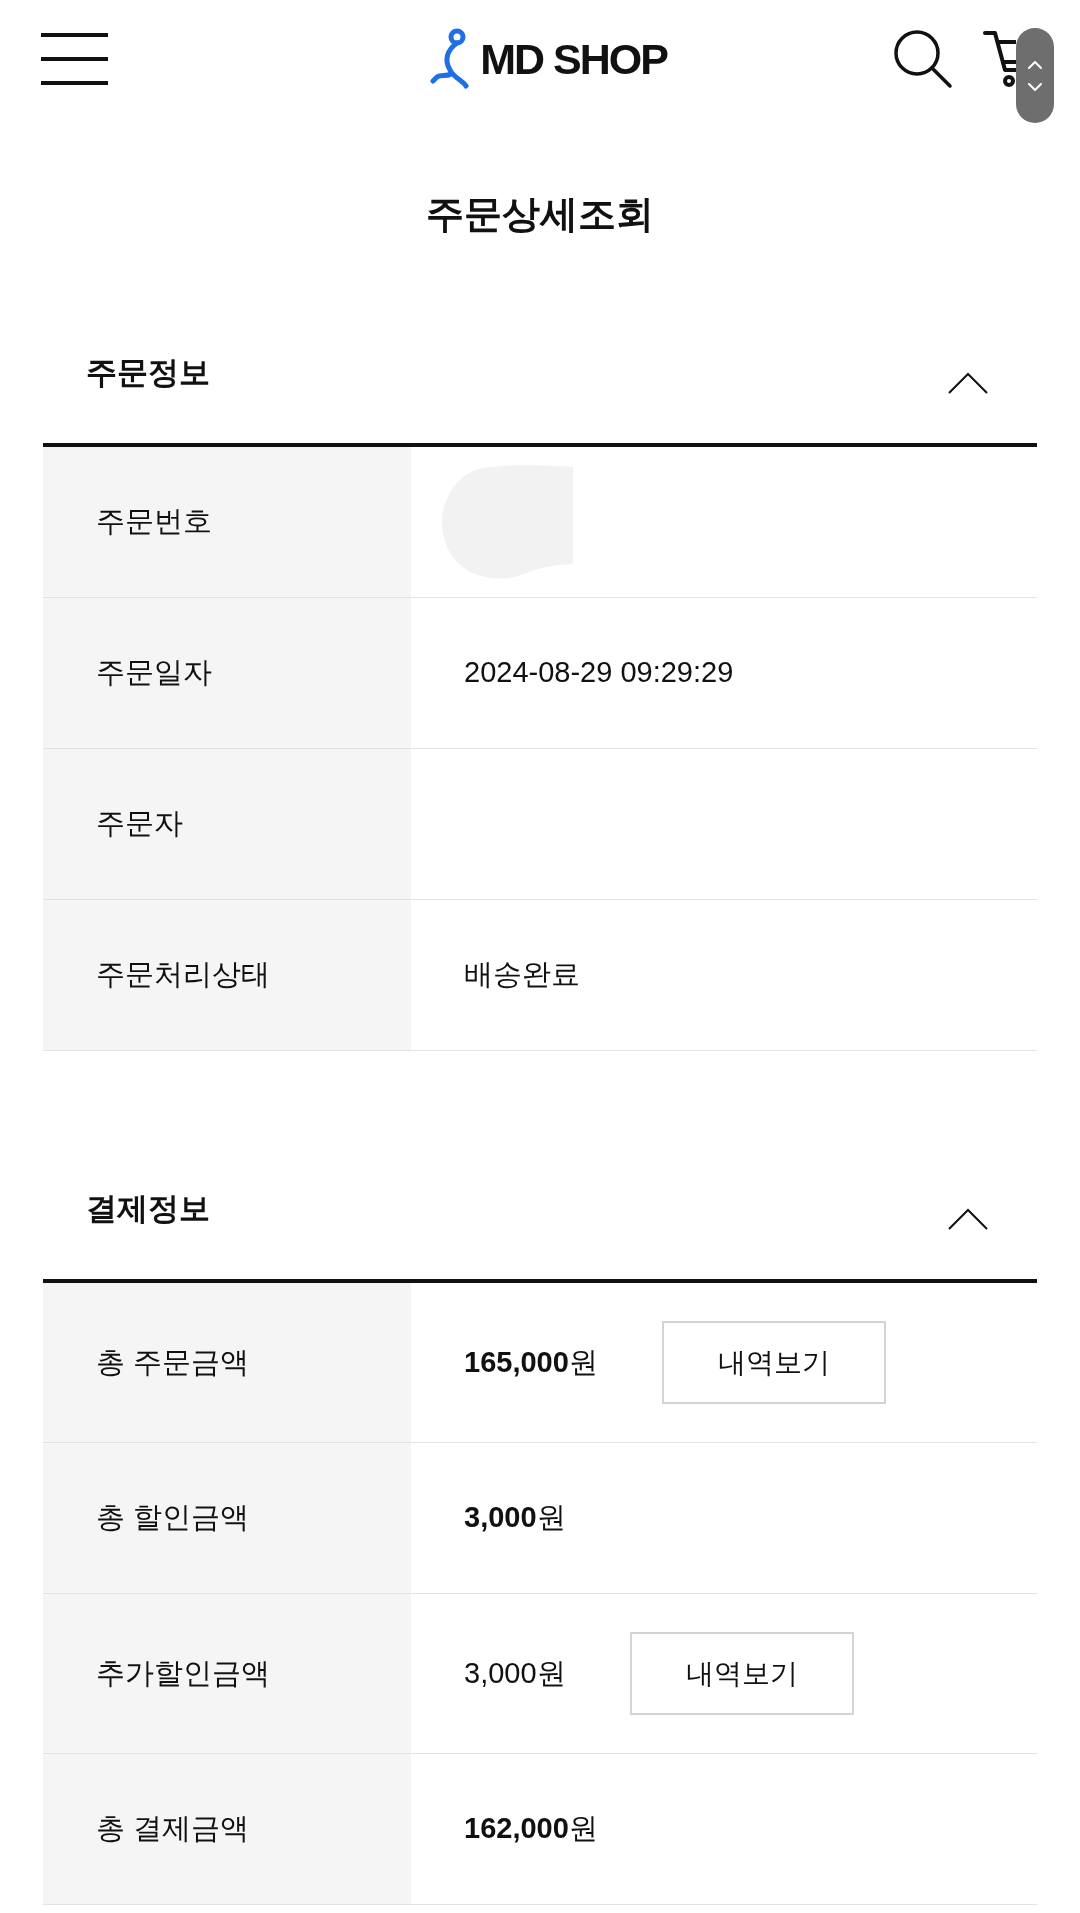  Describe the element at coordinates (522, 975) in the screenshot. I see `field-value: 배송완료` at that location.